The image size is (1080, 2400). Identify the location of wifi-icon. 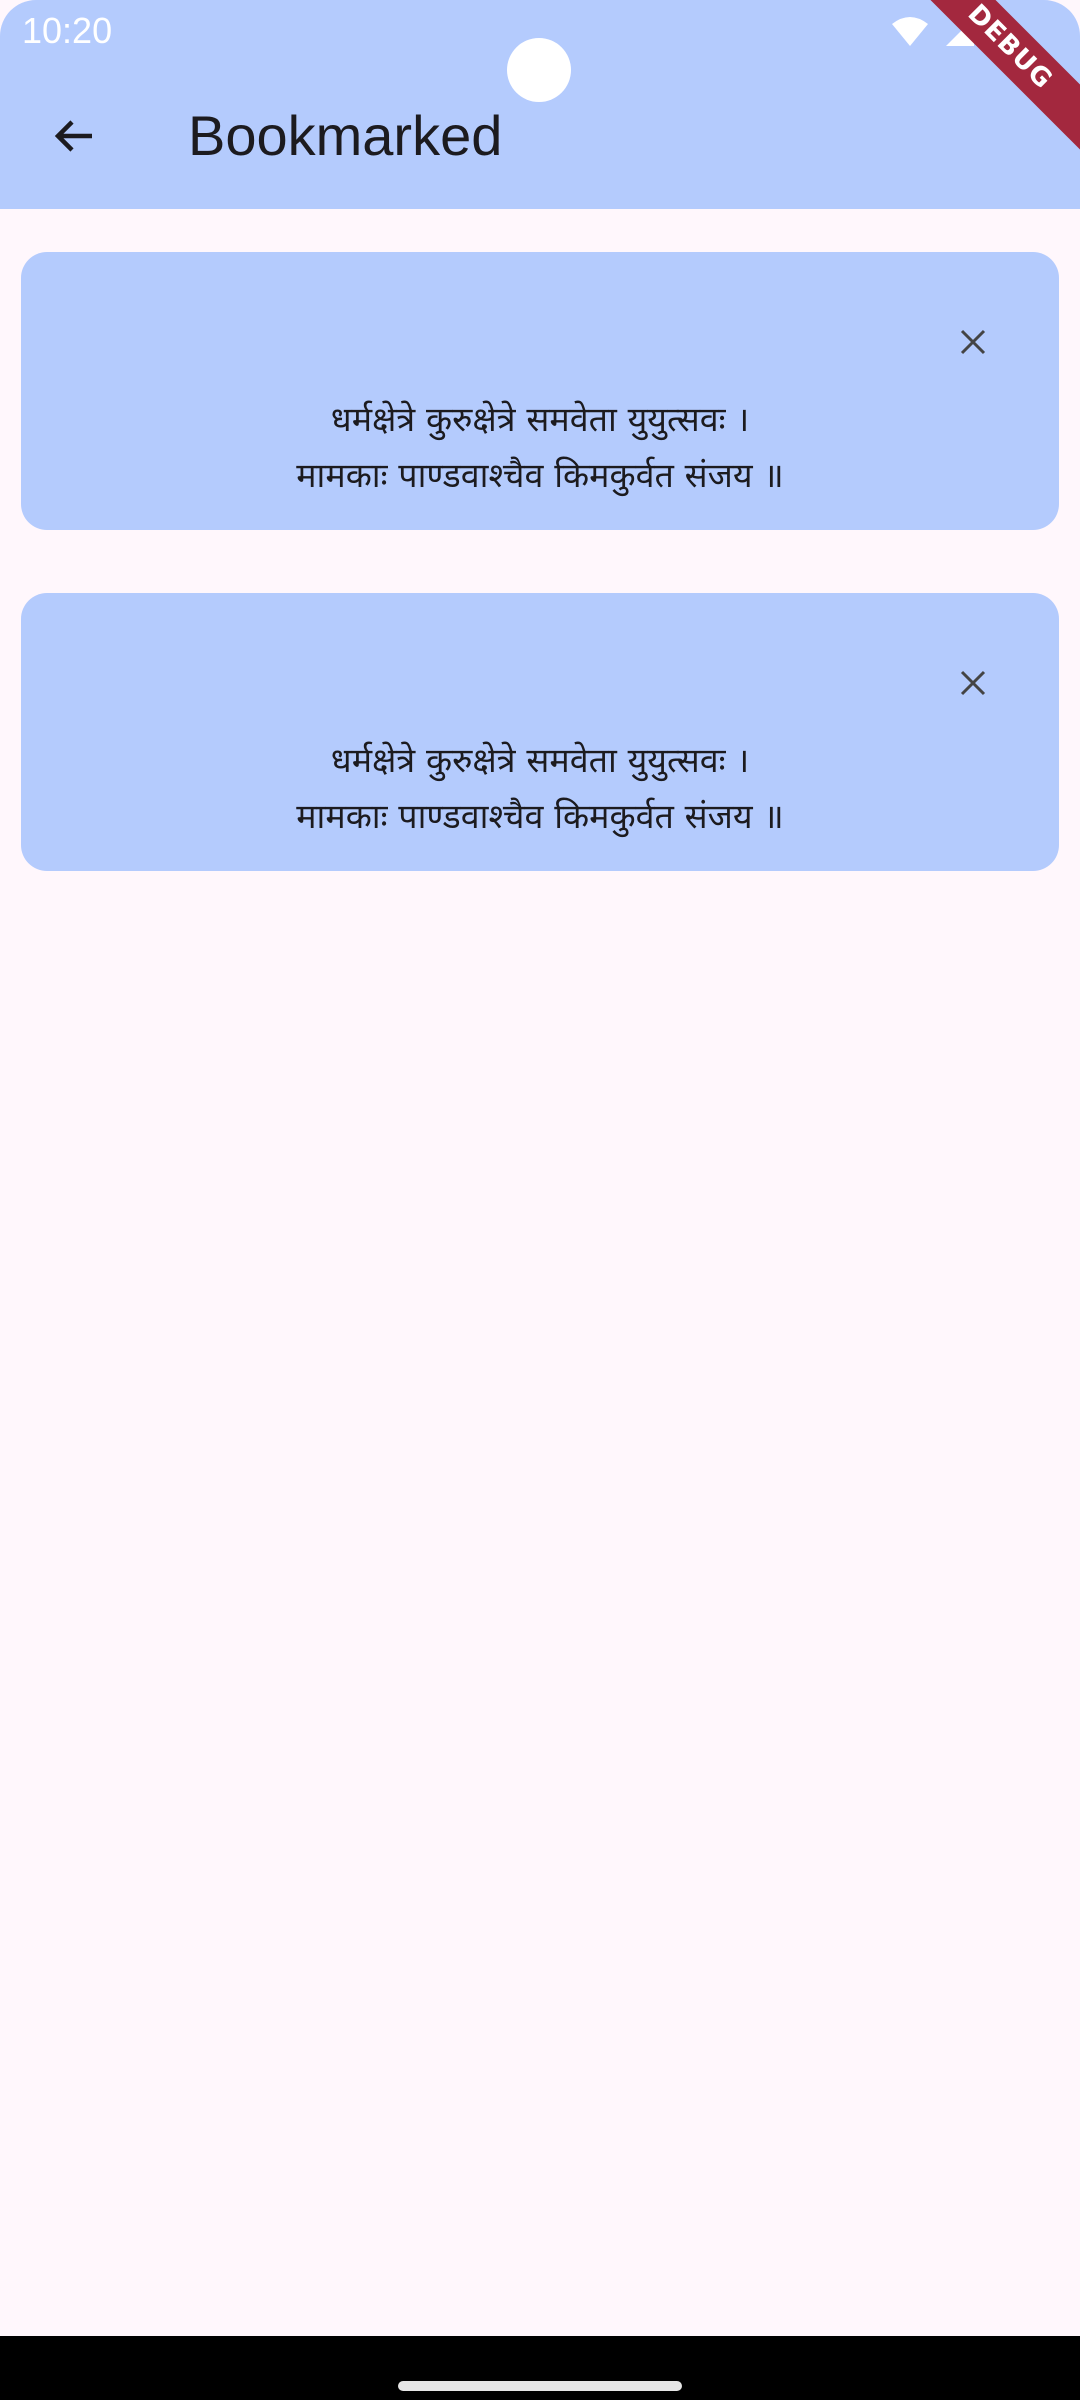
(910, 32).